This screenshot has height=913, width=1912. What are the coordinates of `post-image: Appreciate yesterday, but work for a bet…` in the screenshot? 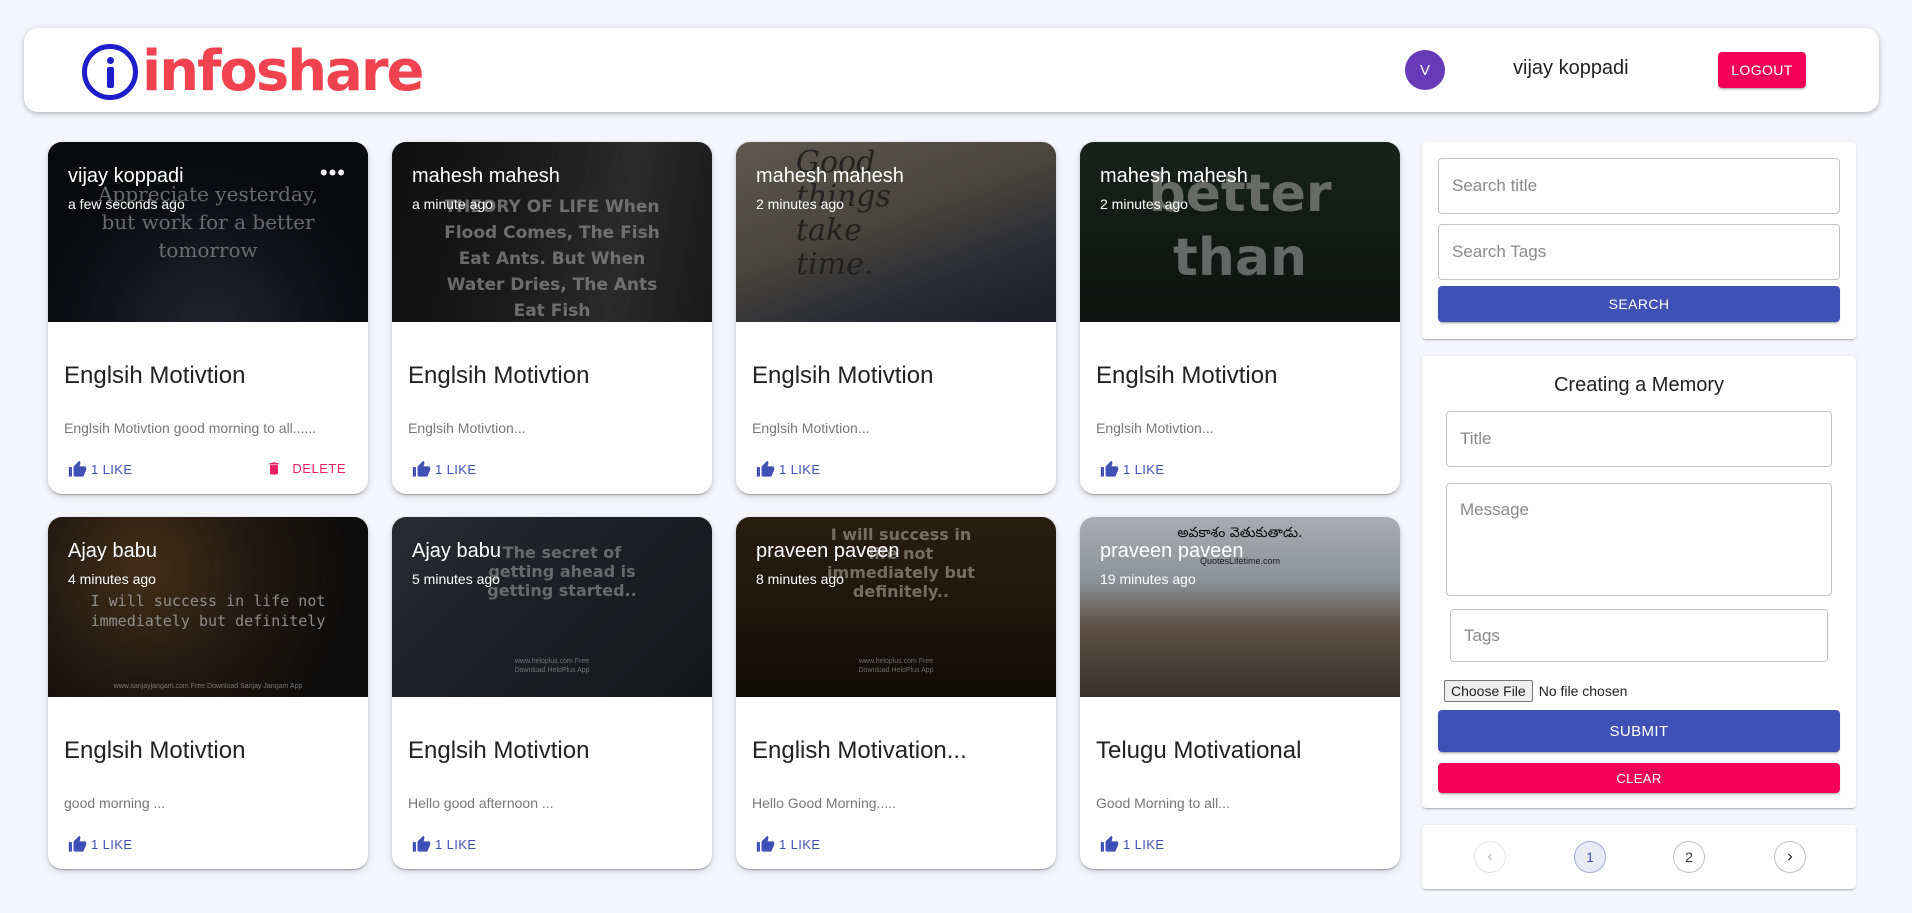 It's located at (208, 232).